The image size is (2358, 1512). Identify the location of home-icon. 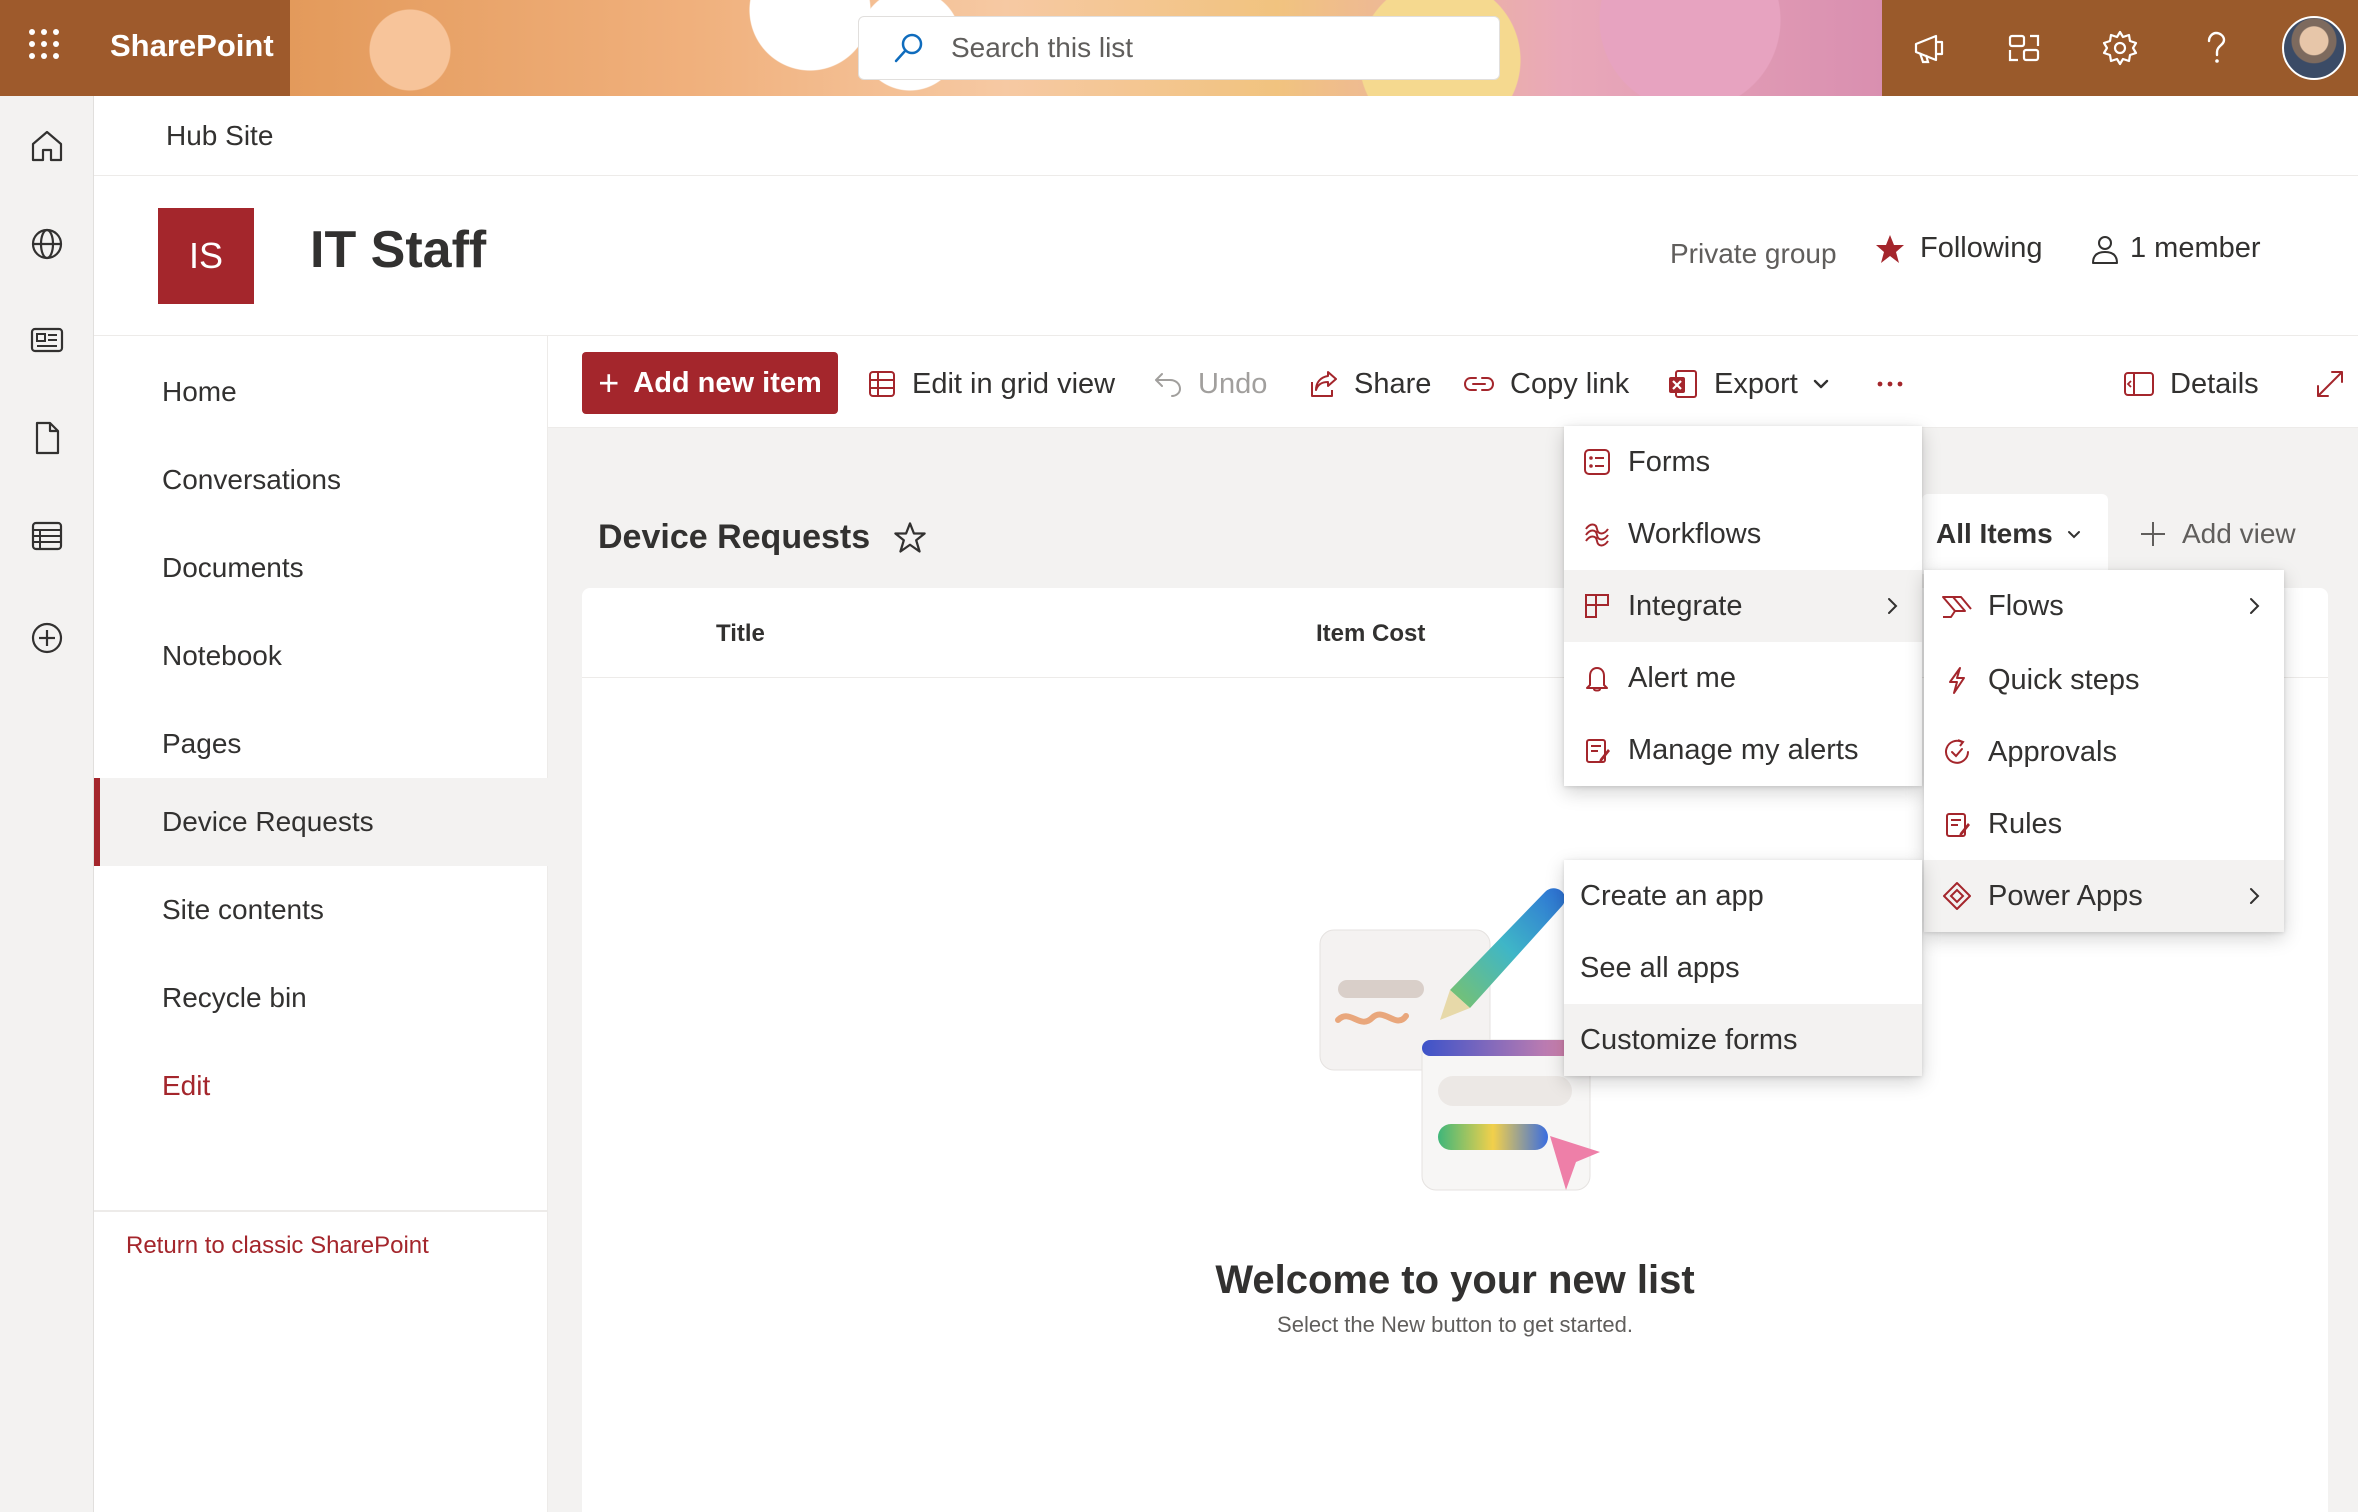
(47, 146).